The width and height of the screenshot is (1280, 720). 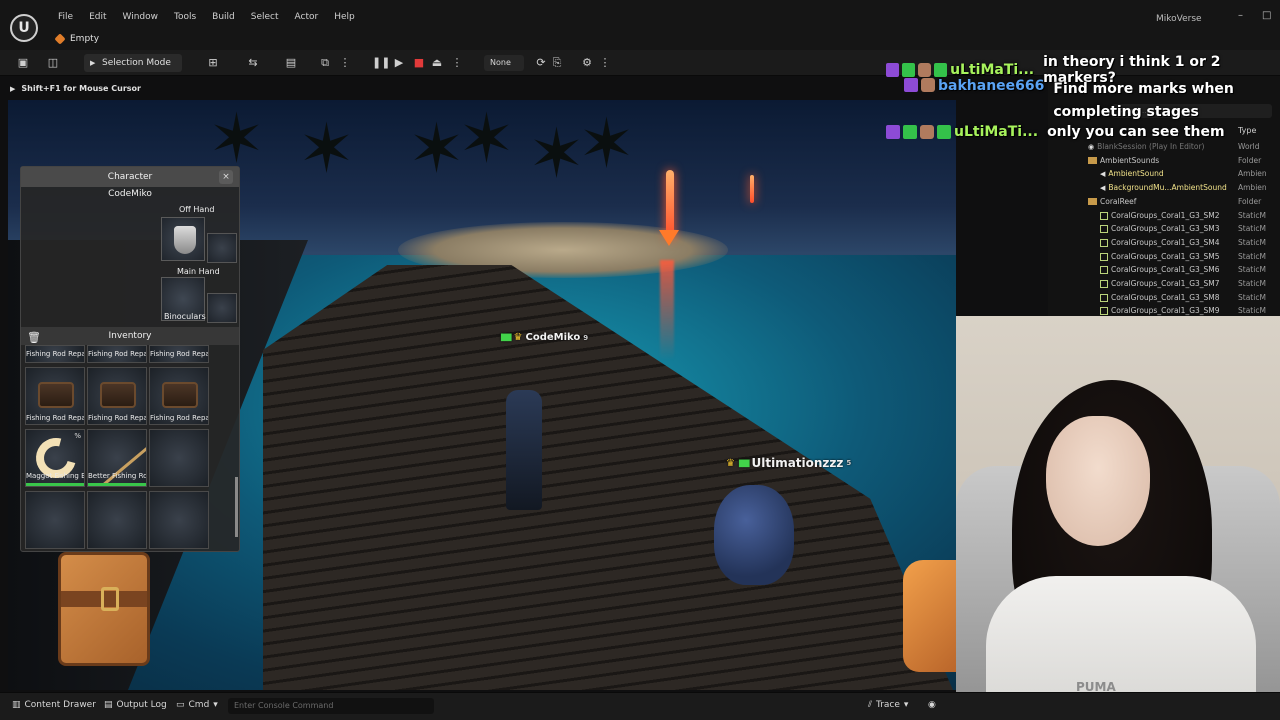 I want to click on outliner-item-label: CoralGroups_Coral1_G3_SM5, so click(x=1165, y=256).